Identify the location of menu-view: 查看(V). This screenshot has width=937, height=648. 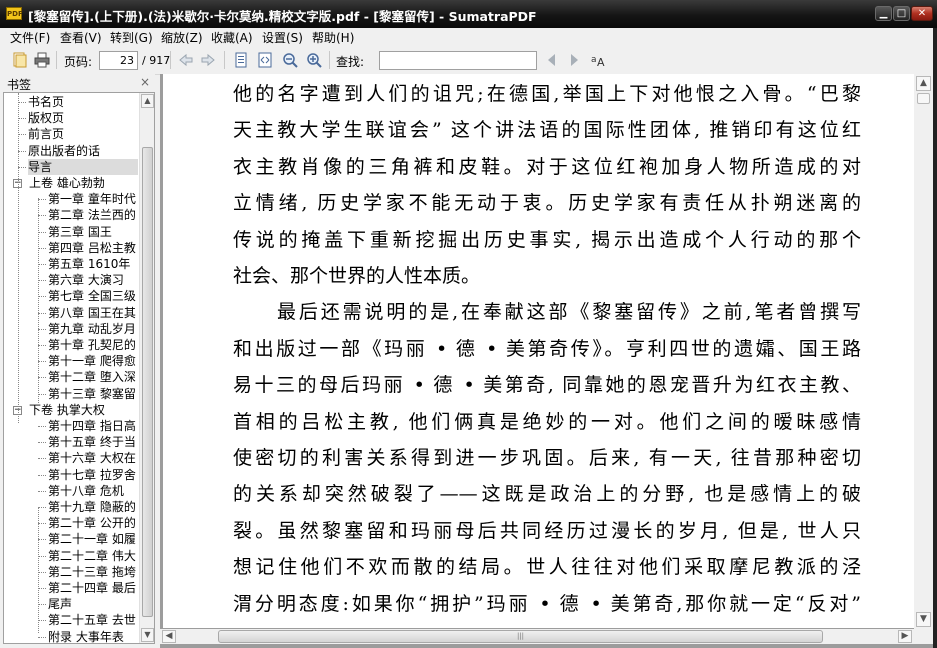
(81, 37).